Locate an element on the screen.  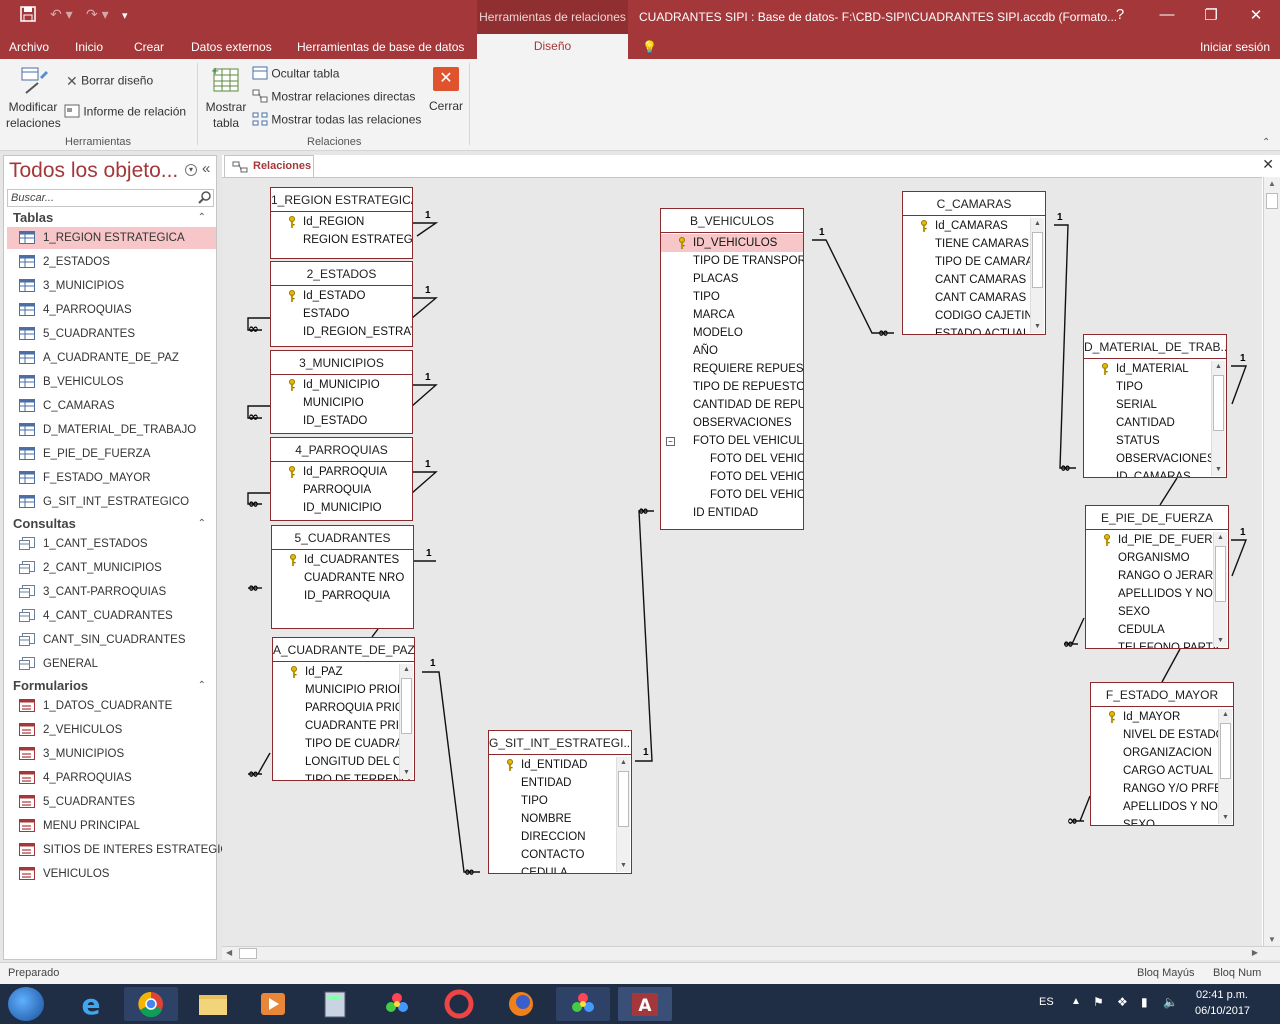
field-row: CANTIDAD DE REPUES is located at coordinates (732, 405).